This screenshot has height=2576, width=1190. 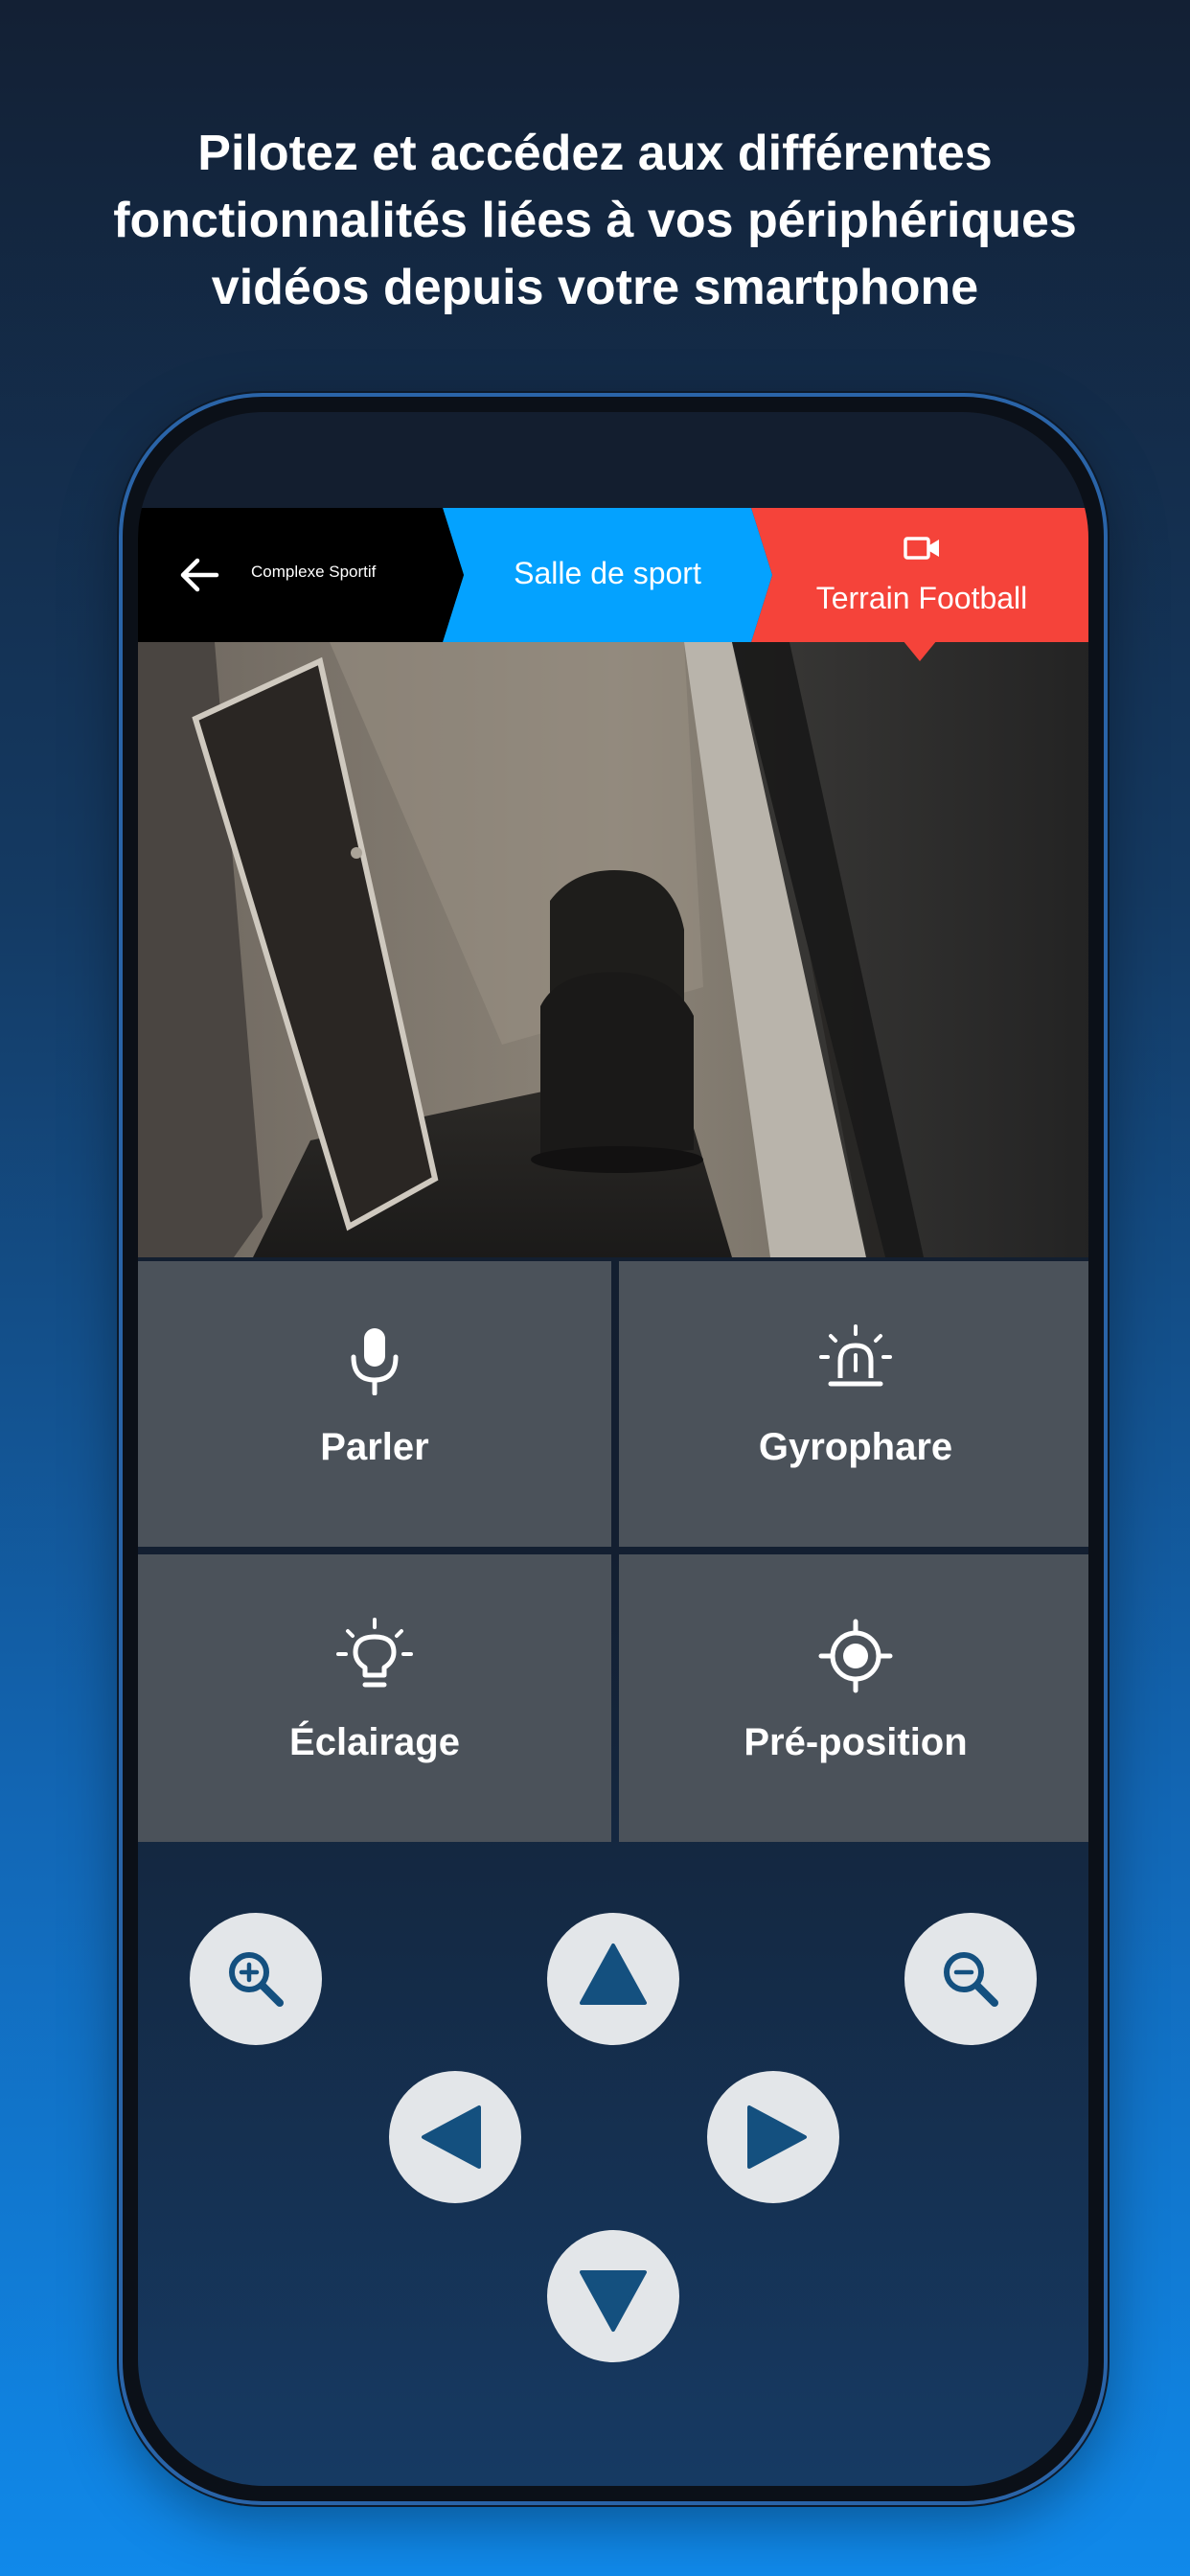 I want to click on back-arrow-icon, so click(x=199, y=575).